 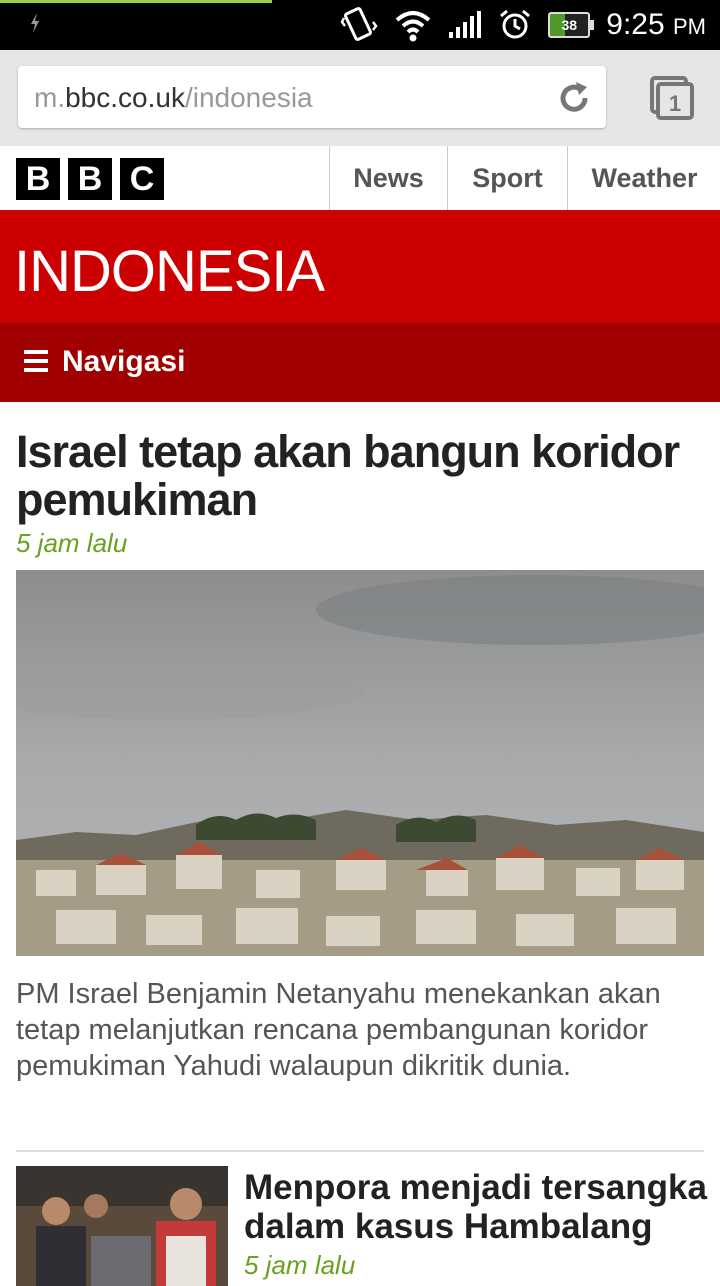 I want to click on section-banner: INDONESIA, so click(x=360, y=266).